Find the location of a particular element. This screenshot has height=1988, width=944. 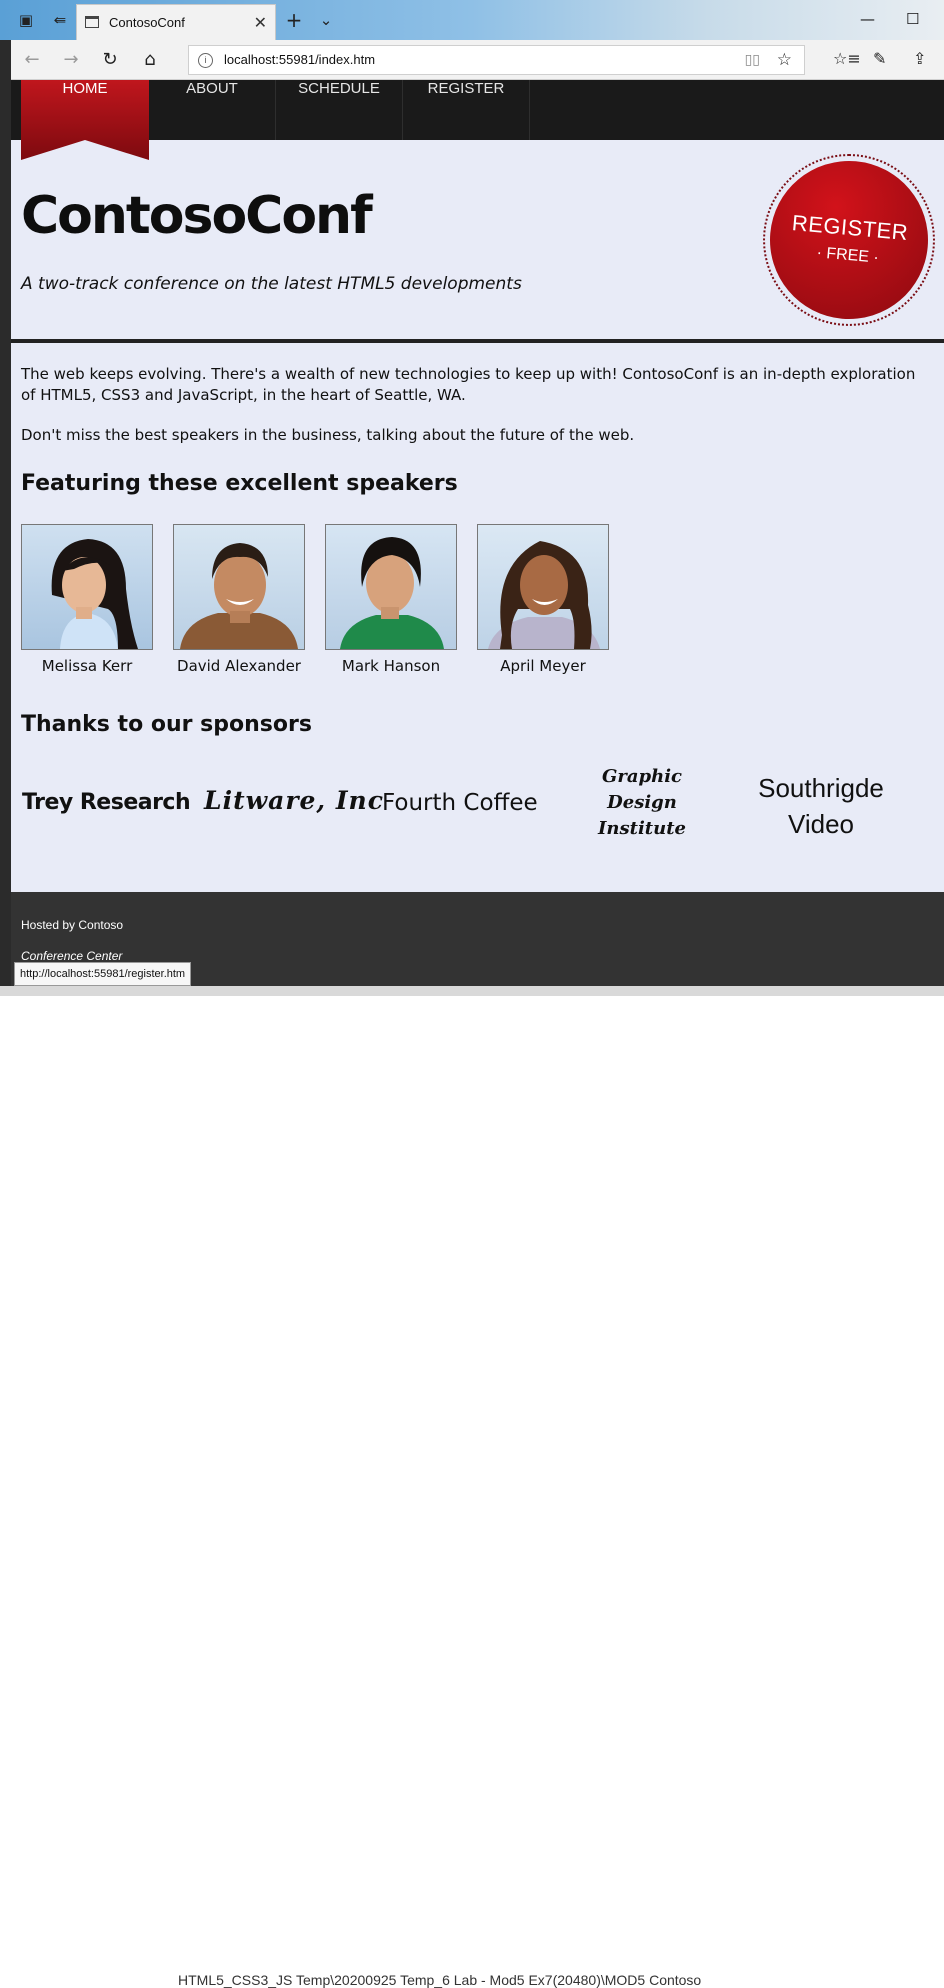

site-info-icon: i is located at coordinates (205, 60).